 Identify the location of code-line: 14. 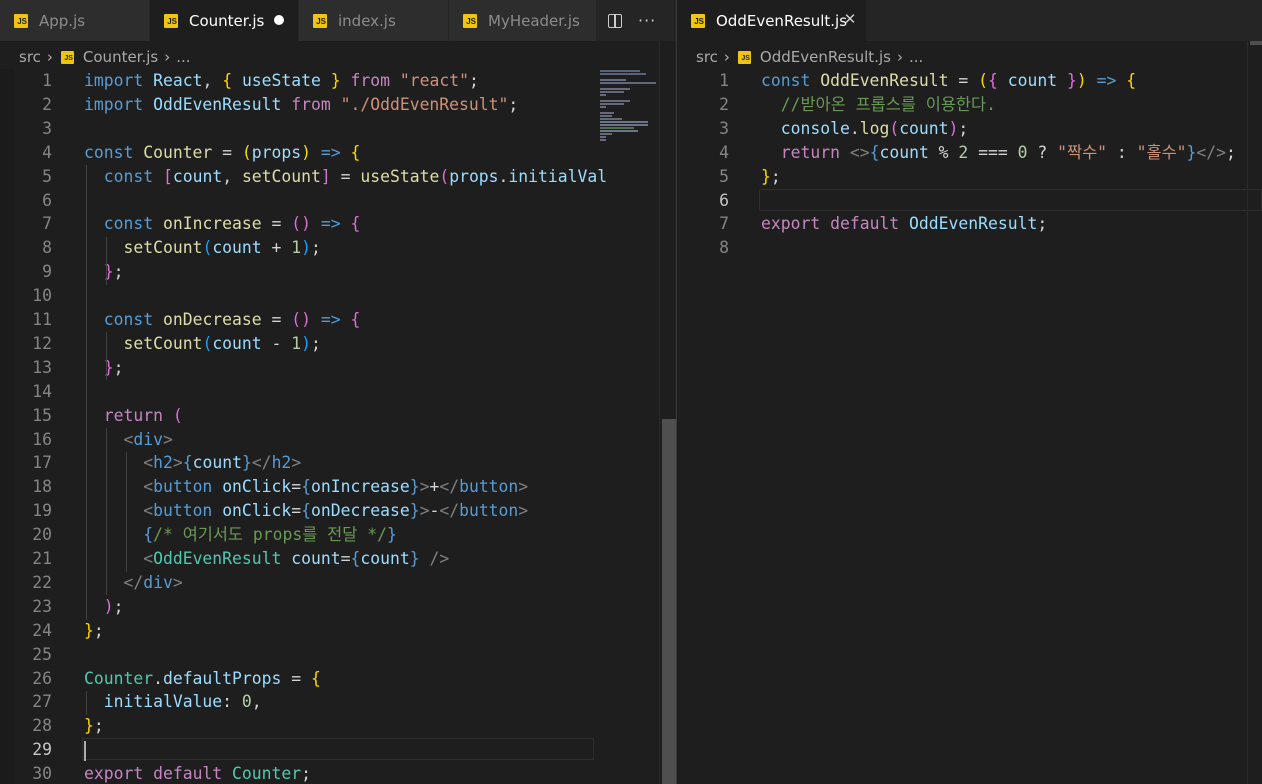
(338, 392).